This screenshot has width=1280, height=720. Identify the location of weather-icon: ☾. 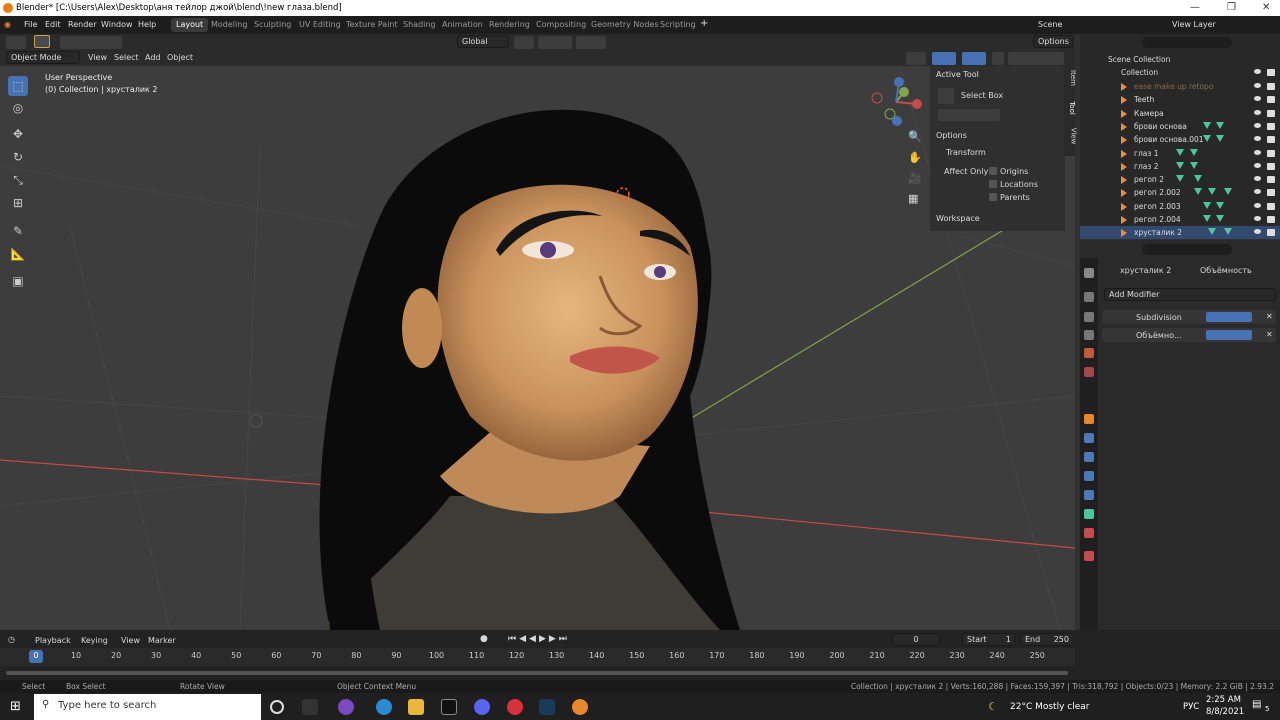
(993, 706).